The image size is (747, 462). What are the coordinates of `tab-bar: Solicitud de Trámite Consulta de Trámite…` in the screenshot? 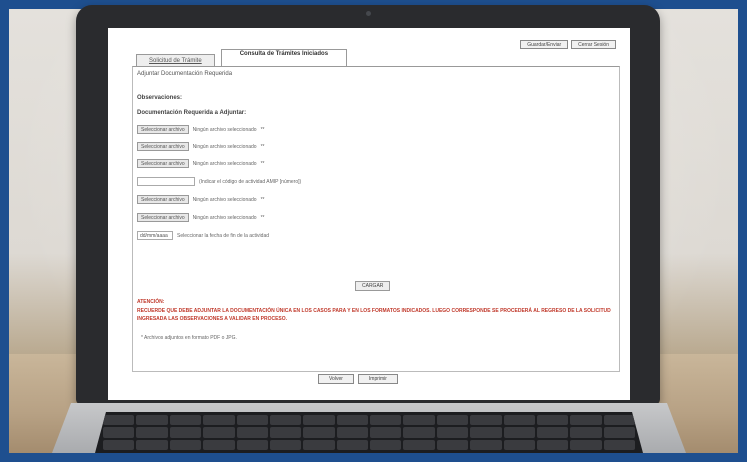 It's located at (242, 57).